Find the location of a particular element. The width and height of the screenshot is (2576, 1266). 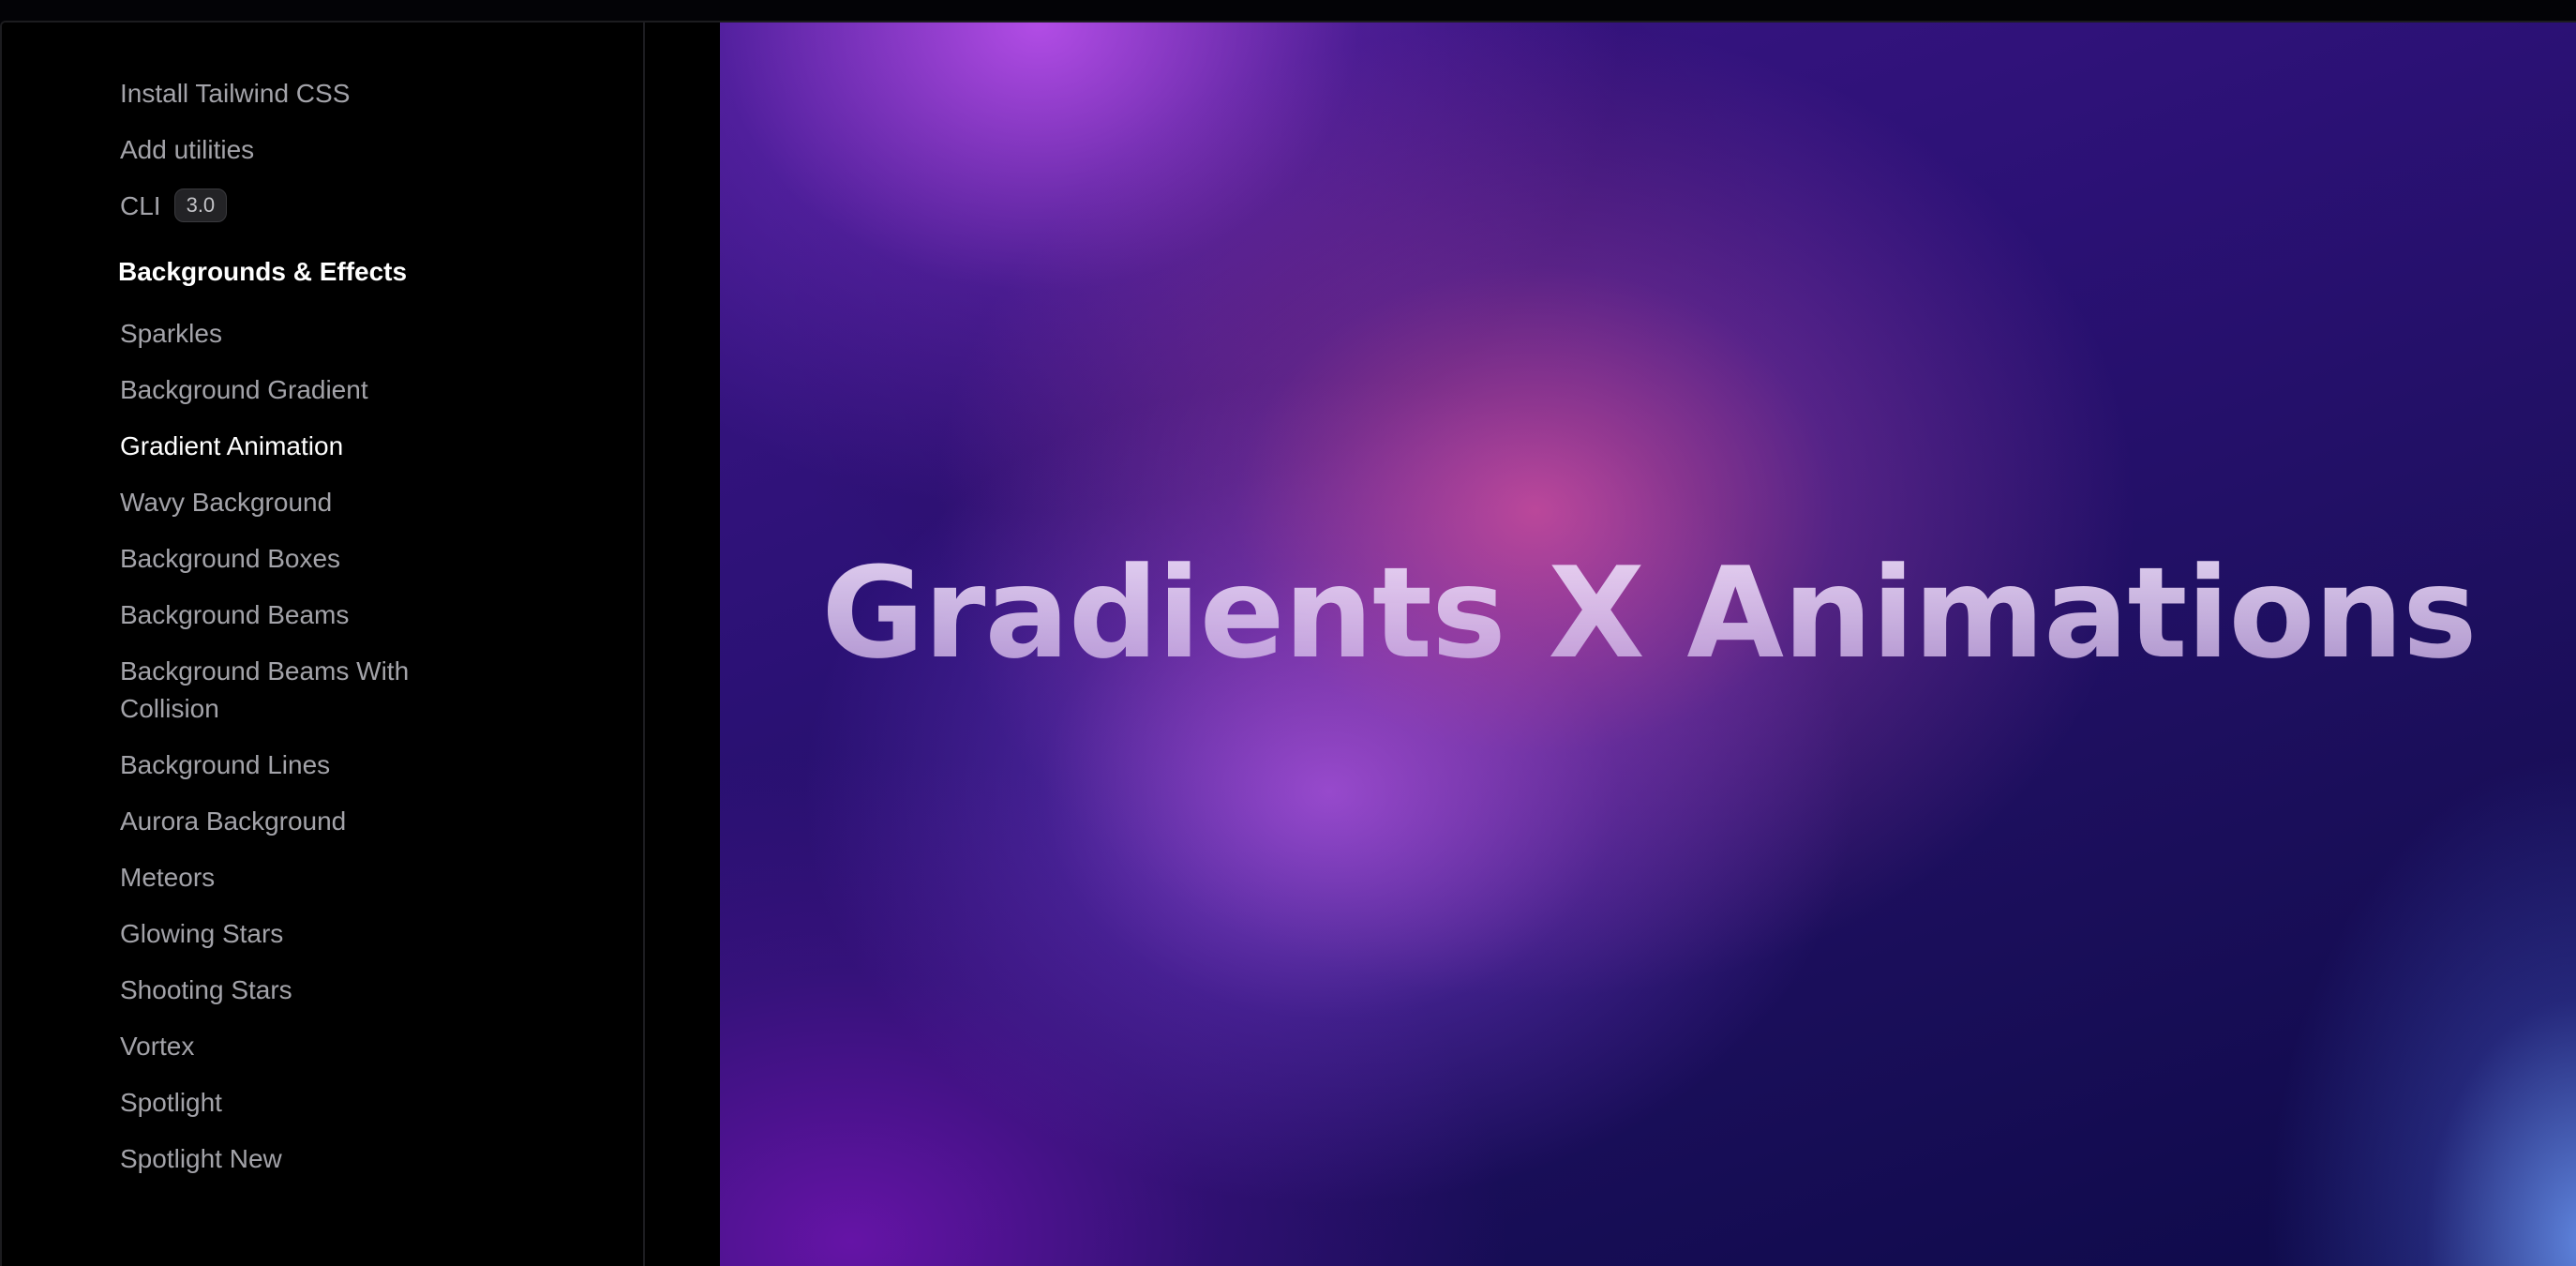

version-badge: 3.0 is located at coordinates (200, 205).